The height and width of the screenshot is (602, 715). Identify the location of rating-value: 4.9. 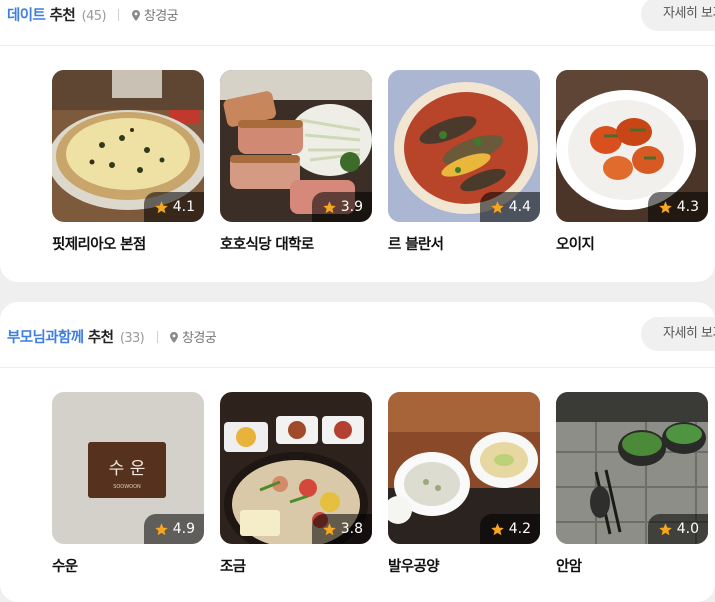
(183, 529).